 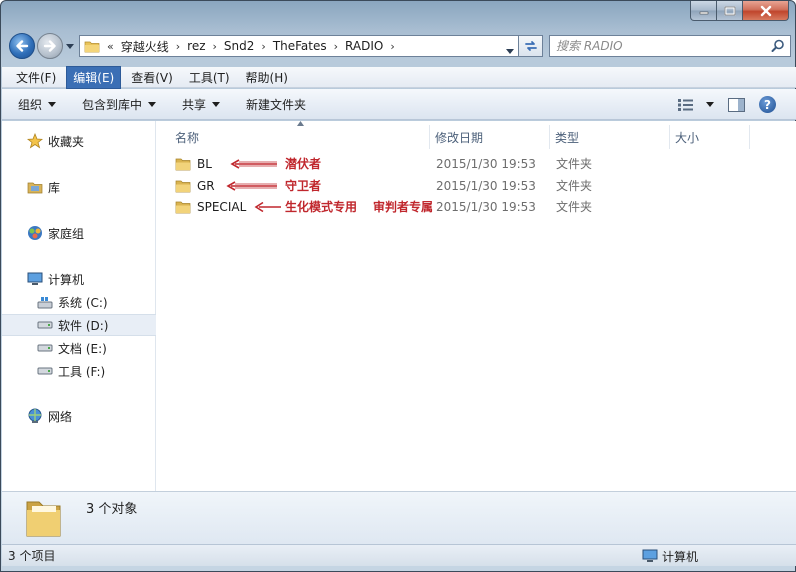 I want to click on breadcrumb-item: TheFates, so click(x=300, y=46).